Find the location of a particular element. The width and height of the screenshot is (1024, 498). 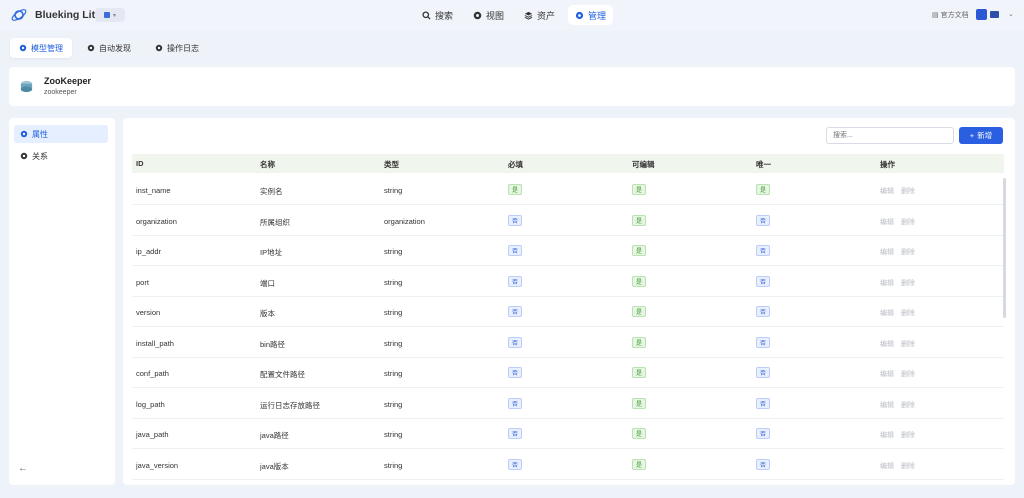

table-scrollbar is located at coordinates (1004, 248).